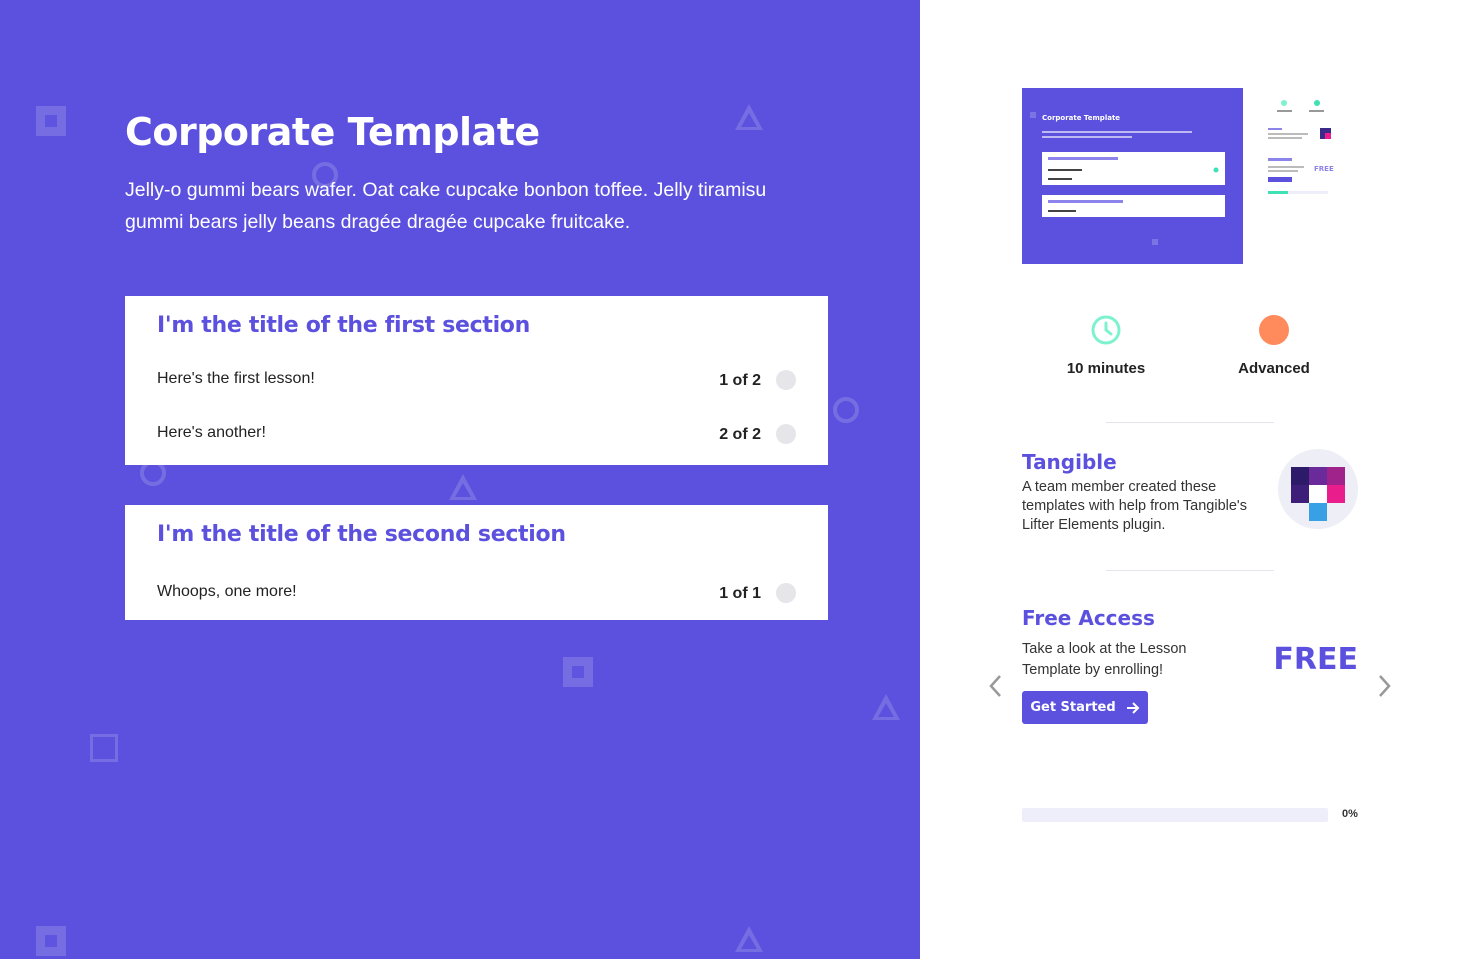 This screenshot has width=1460, height=959. I want to click on lesson-row: Here's the first lesson! 1 of 2, so click(476, 381).